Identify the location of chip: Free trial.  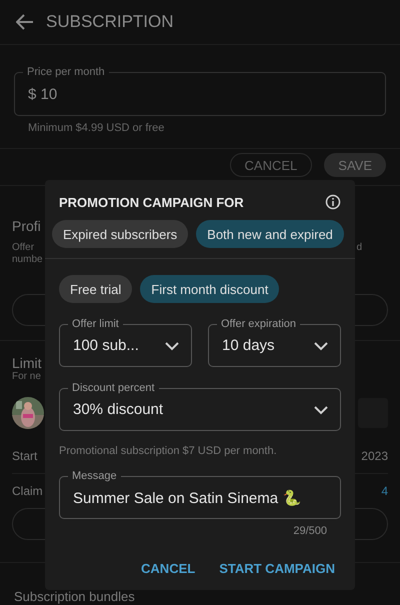
(95, 289).